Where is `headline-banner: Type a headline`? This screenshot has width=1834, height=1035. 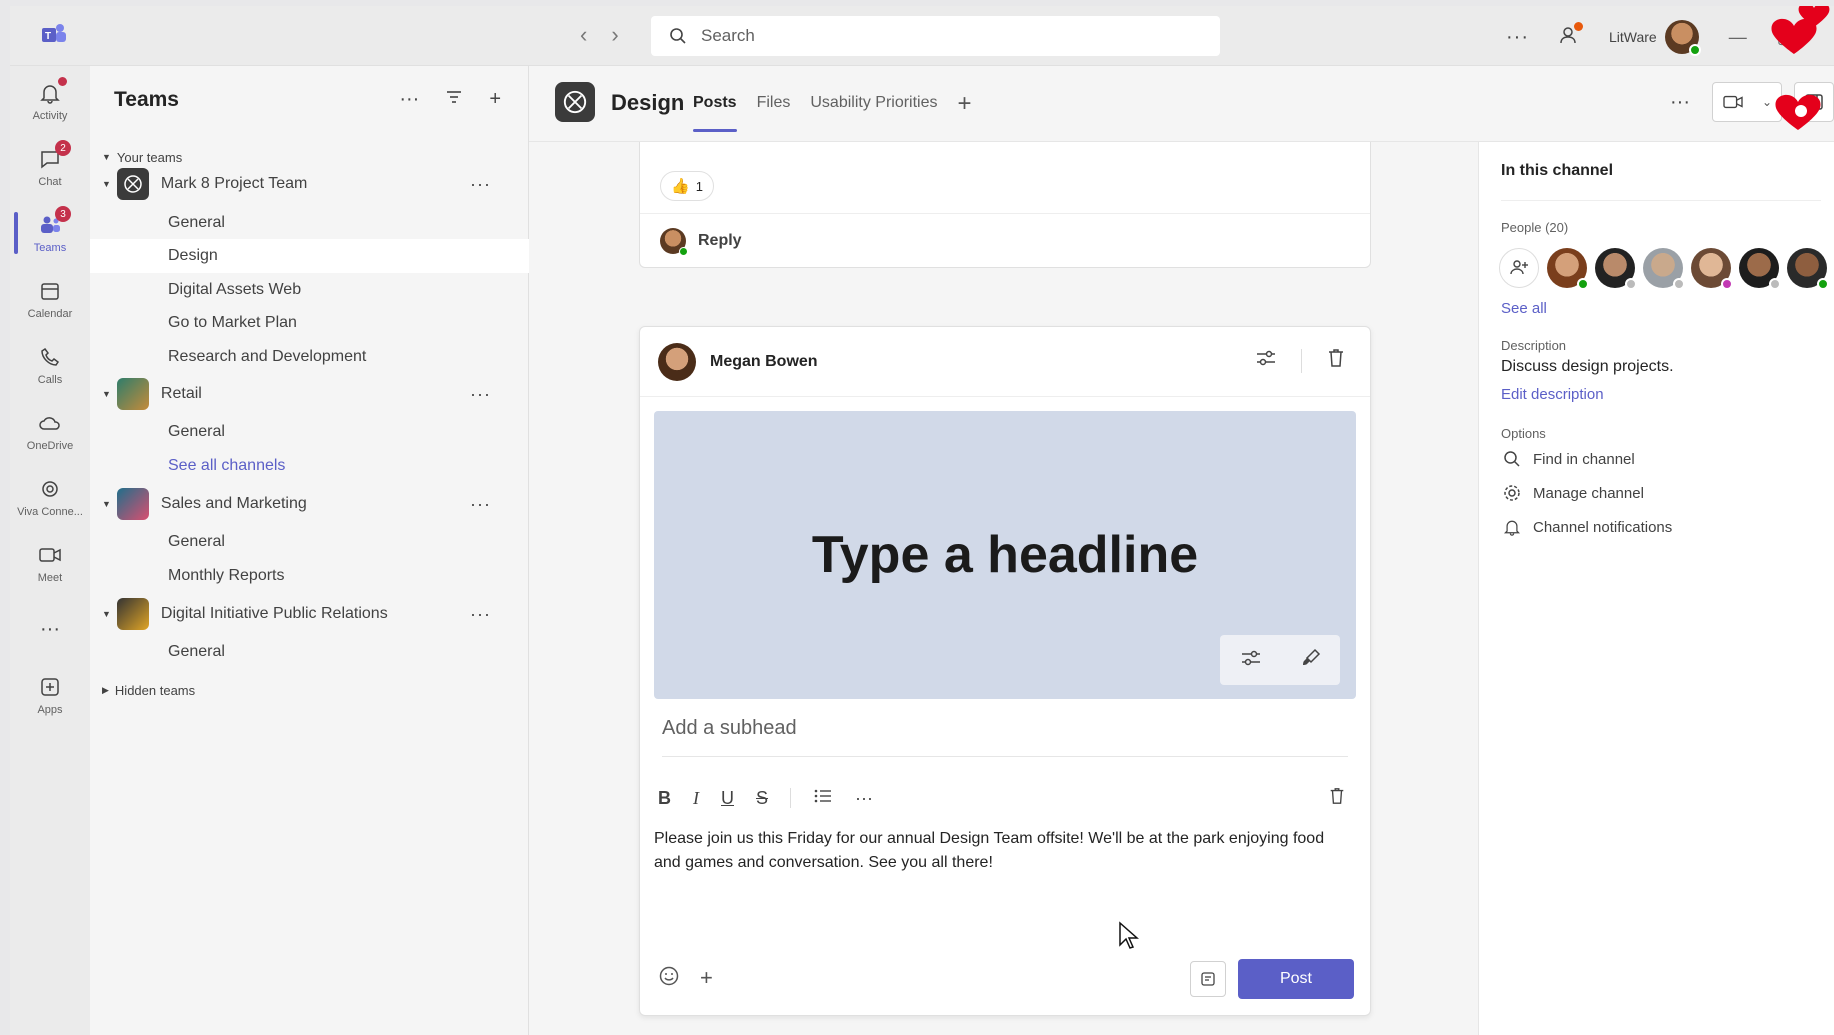 headline-banner: Type a headline is located at coordinates (1005, 555).